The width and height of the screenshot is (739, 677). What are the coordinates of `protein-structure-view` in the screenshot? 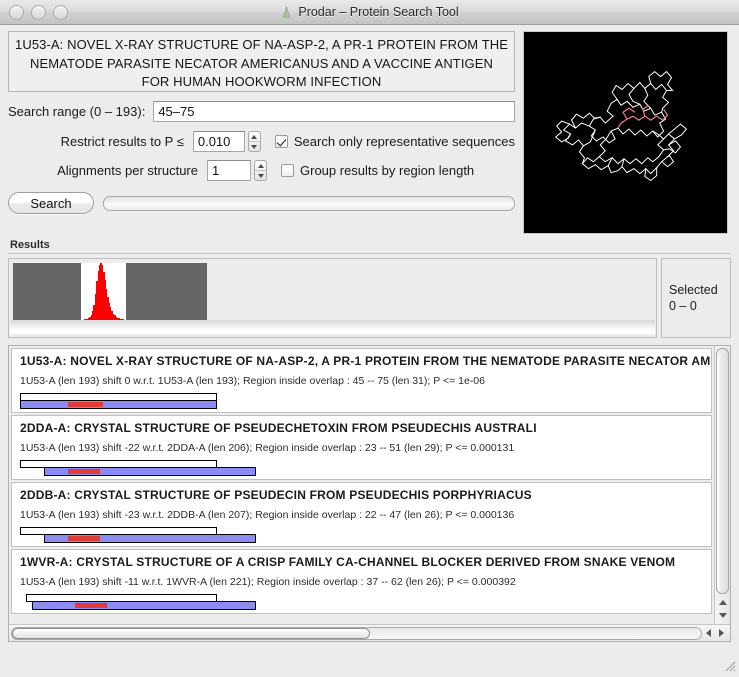 It's located at (625, 132).